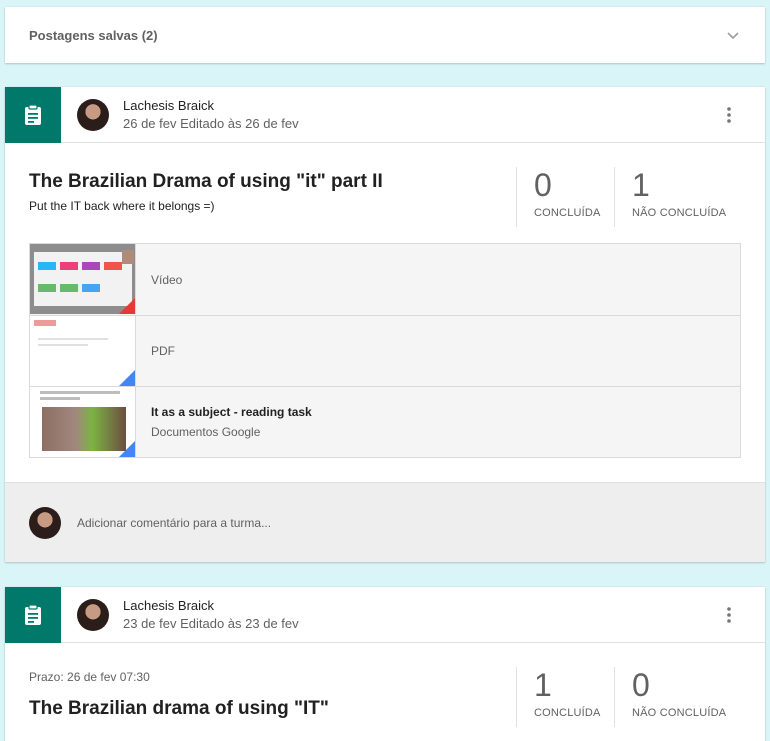 The height and width of the screenshot is (741, 770). Describe the element at coordinates (122, 206) in the screenshot. I see `assignment-description: Put the IT back where it belongs =)` at that location.